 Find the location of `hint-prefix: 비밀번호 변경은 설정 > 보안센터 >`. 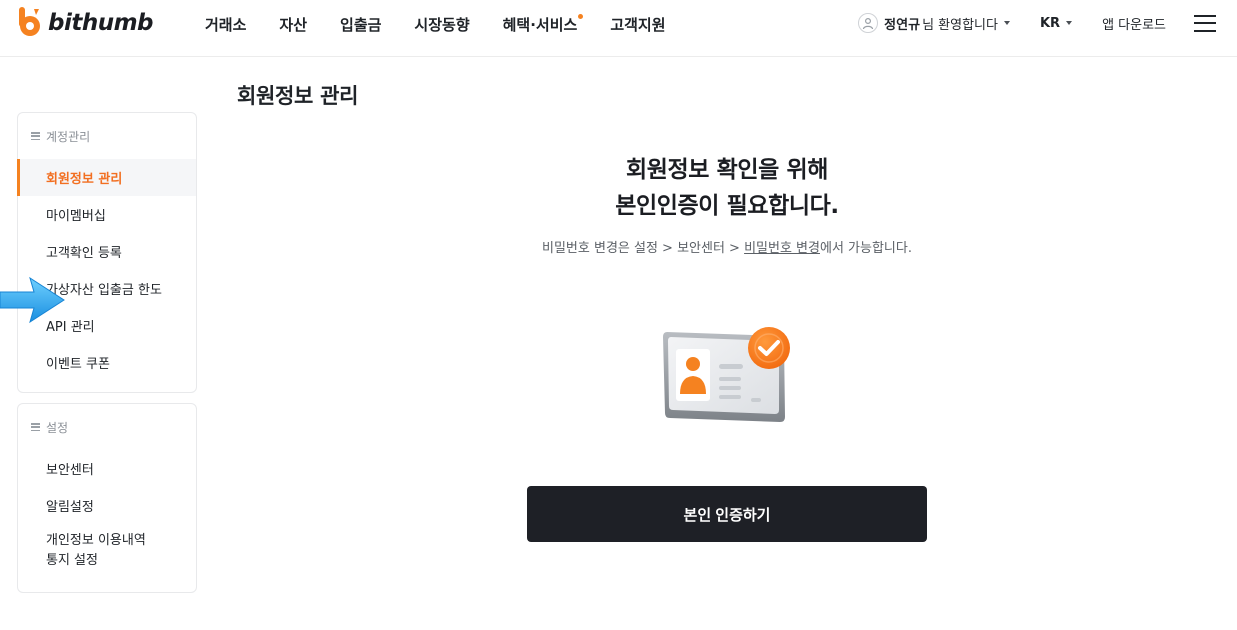

hint-prefix: 비밀번호 변경은 설정 > 보안센터 > is located at coordinates (643, 248).